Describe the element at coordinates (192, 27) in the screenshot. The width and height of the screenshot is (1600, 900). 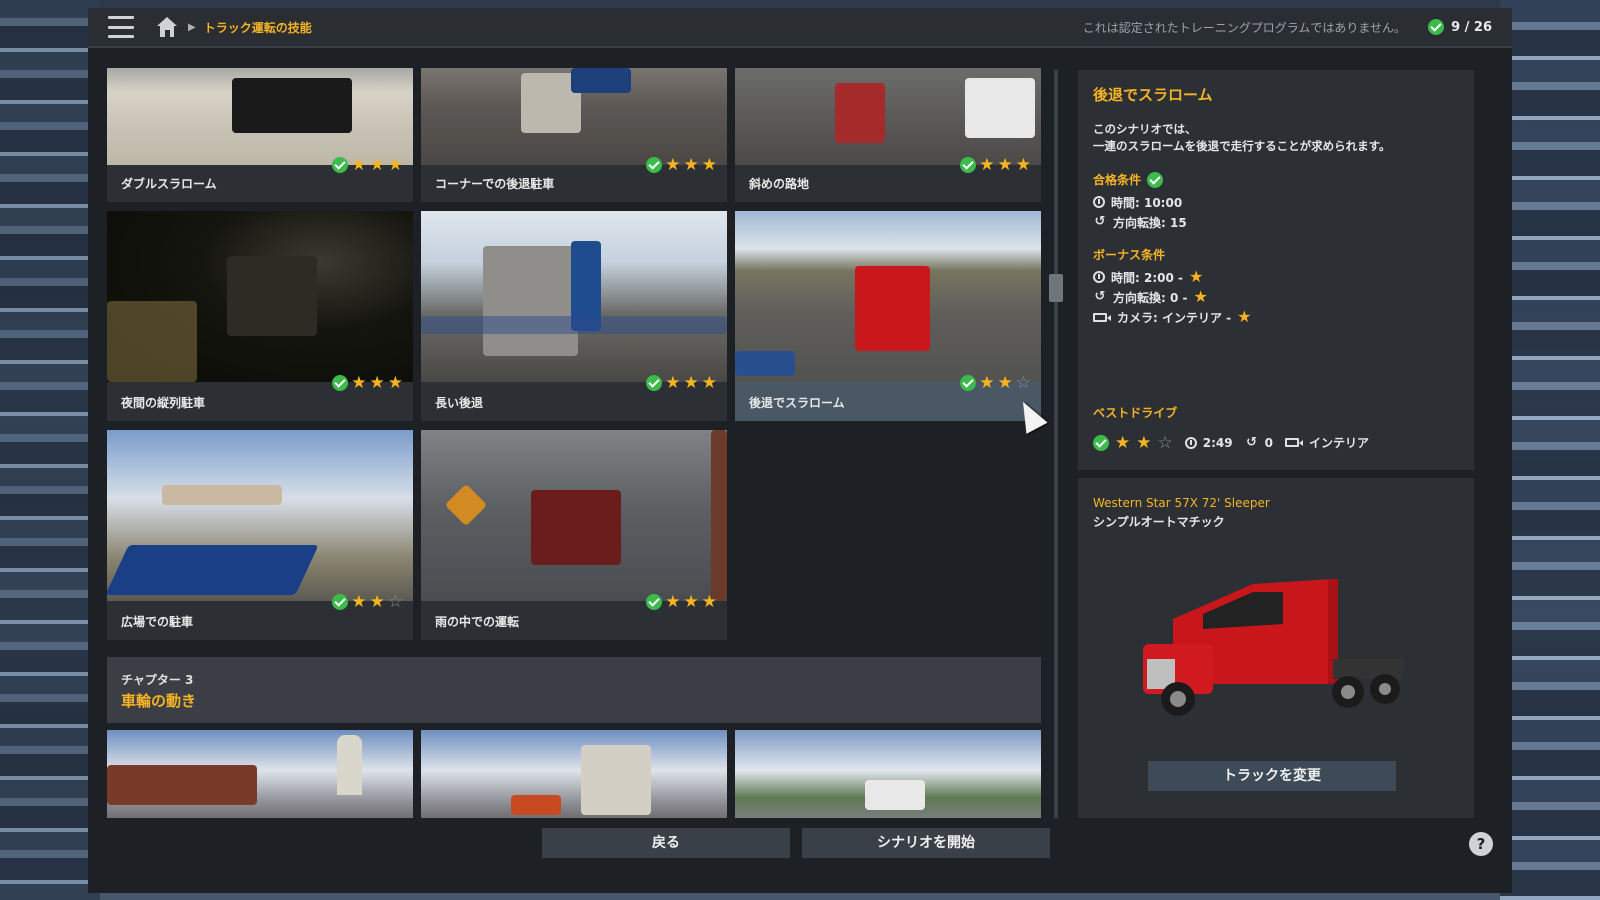
I see `chevron-right-icon: ▶` at that location.